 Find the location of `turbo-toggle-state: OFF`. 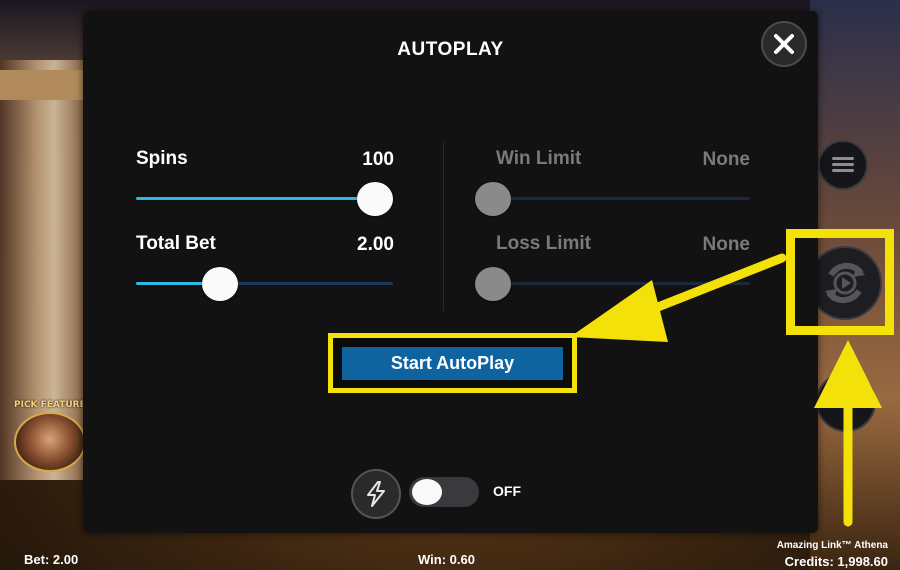

turbo-toggle-state: OFF is located at coordinates (507, 491).